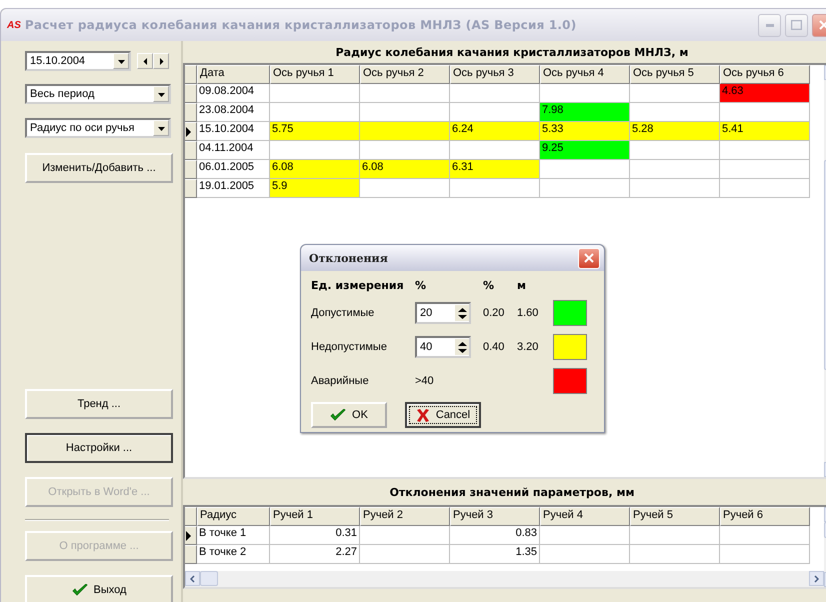  I want to click on table-cell: 09.08.2004, so click(233, 93).